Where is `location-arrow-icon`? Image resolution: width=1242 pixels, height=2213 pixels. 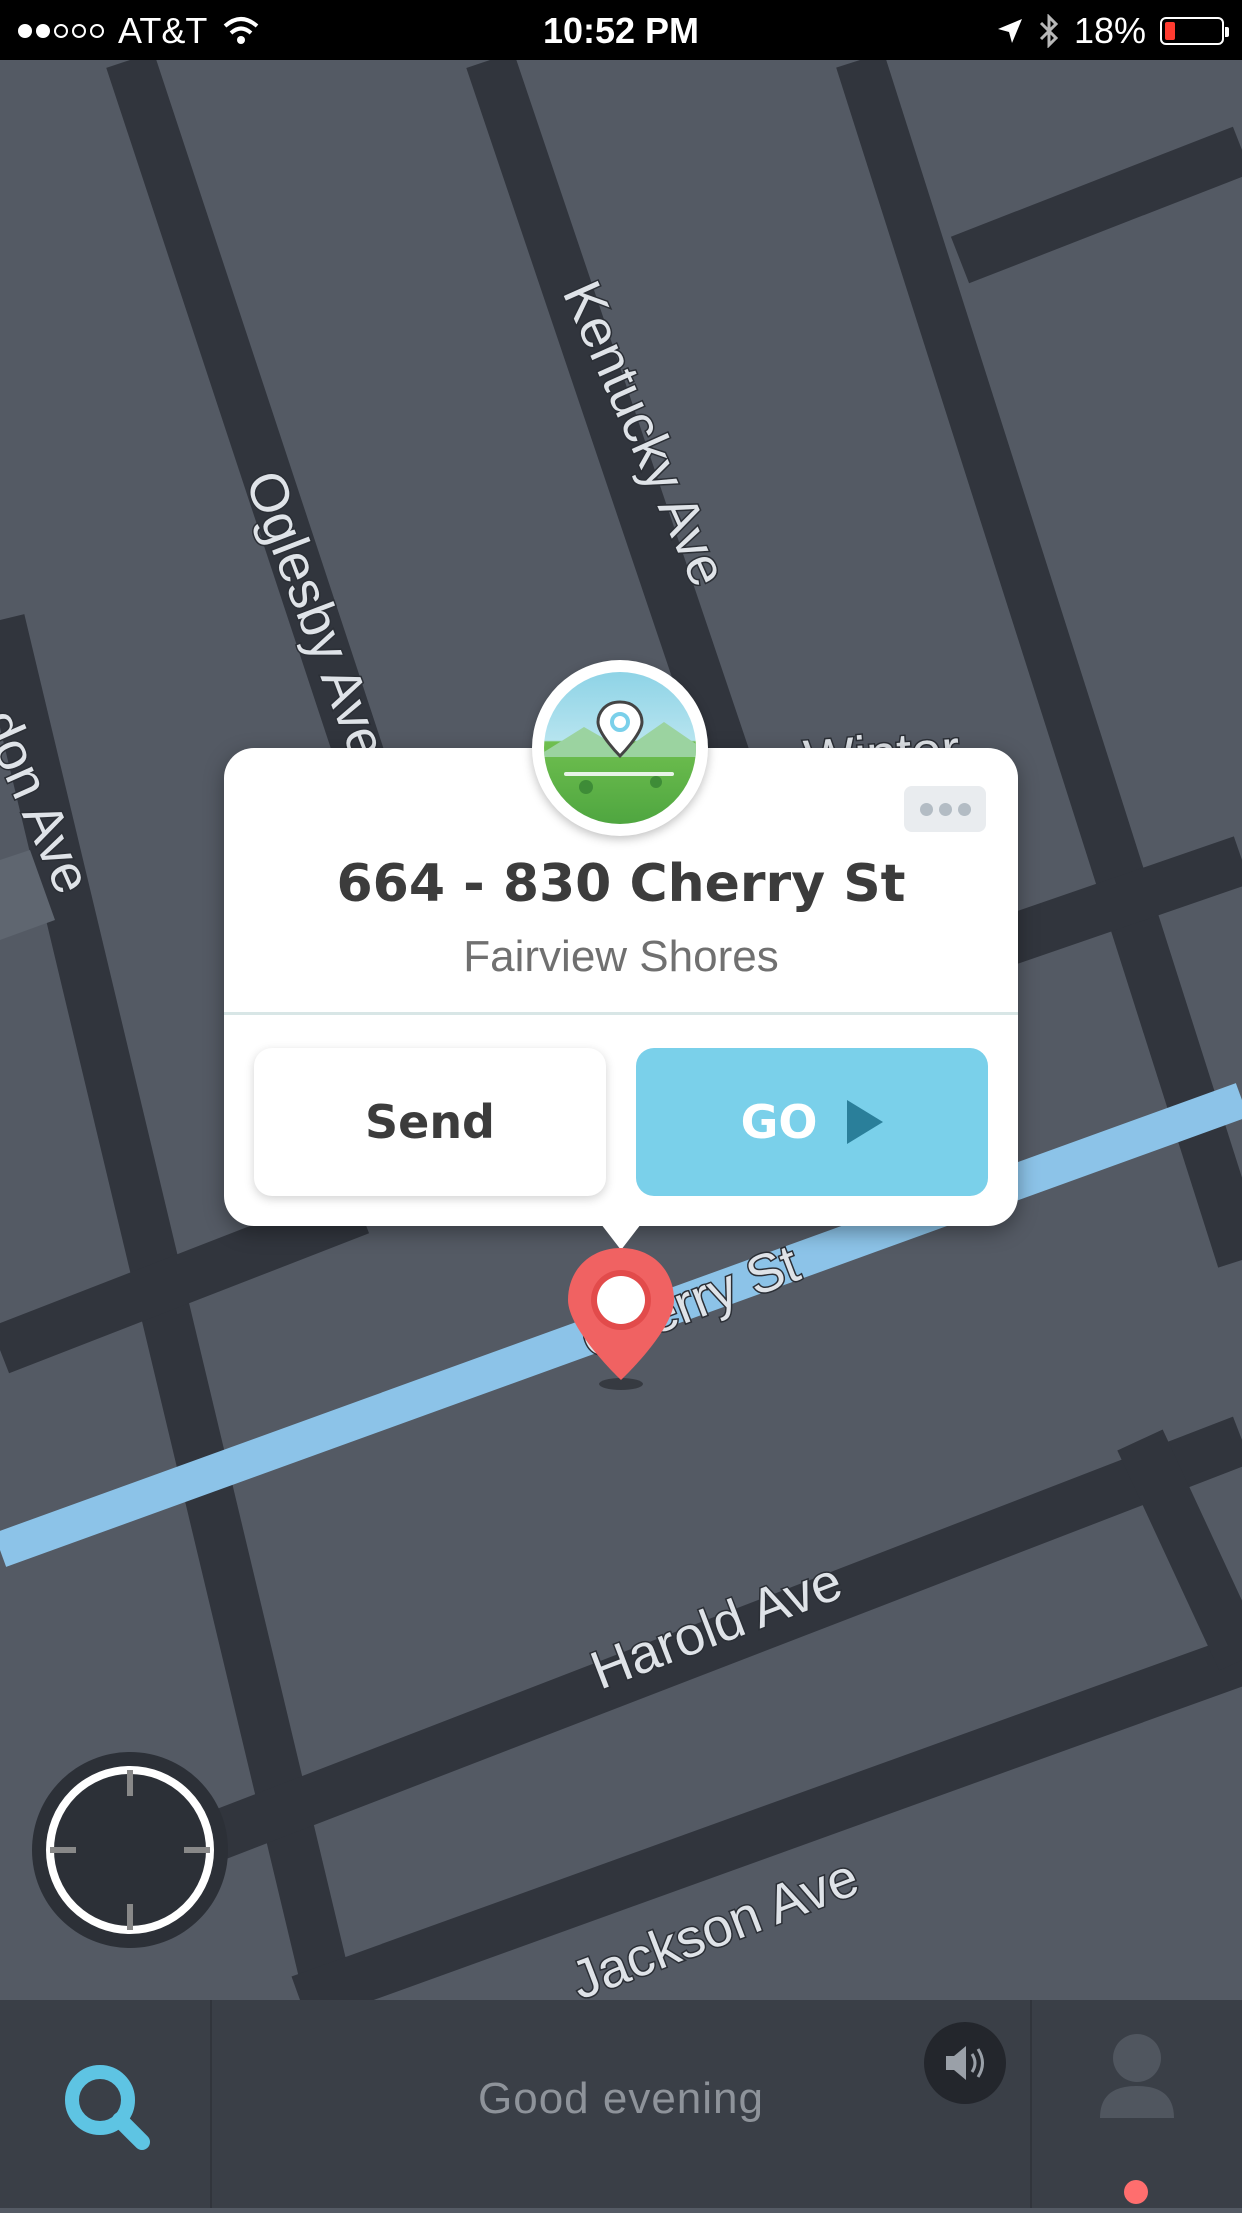 location-arrow-icon is located at coordinates (1009, 31).